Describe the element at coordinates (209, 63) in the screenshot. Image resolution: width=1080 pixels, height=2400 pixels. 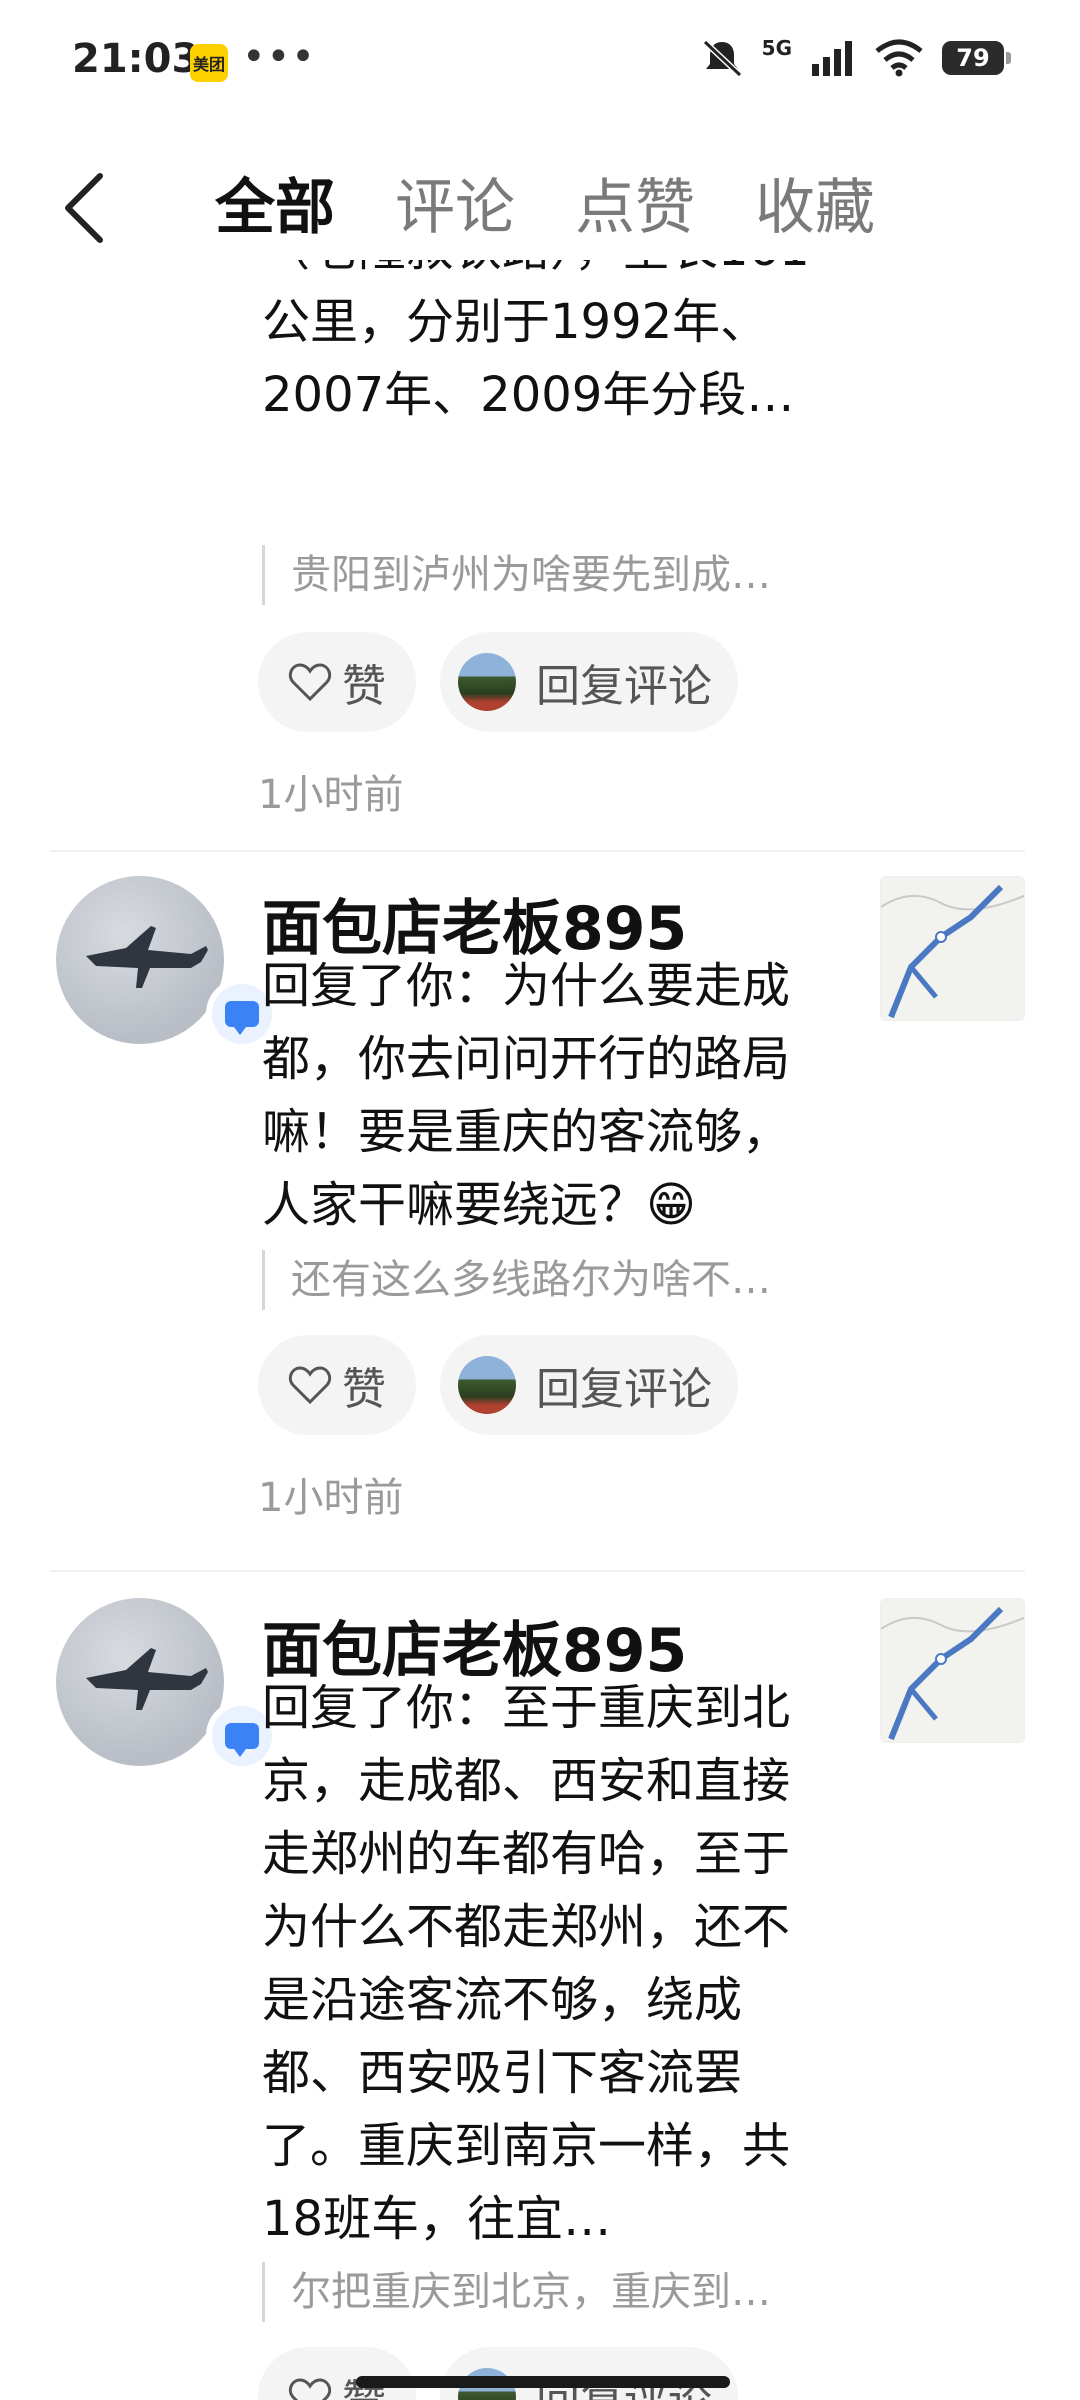
I see `meituan-notification-icon: 美团` at that location.